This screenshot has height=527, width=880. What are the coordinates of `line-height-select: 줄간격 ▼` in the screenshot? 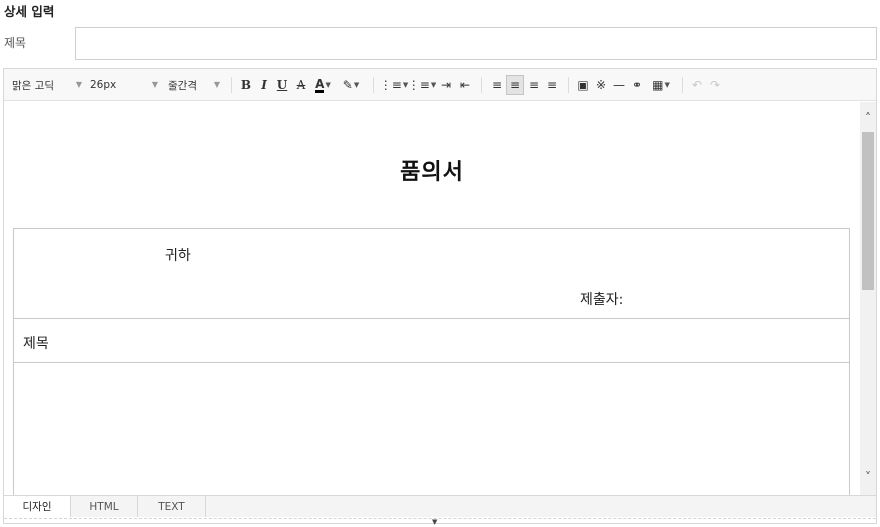 It's located at (193, 85).